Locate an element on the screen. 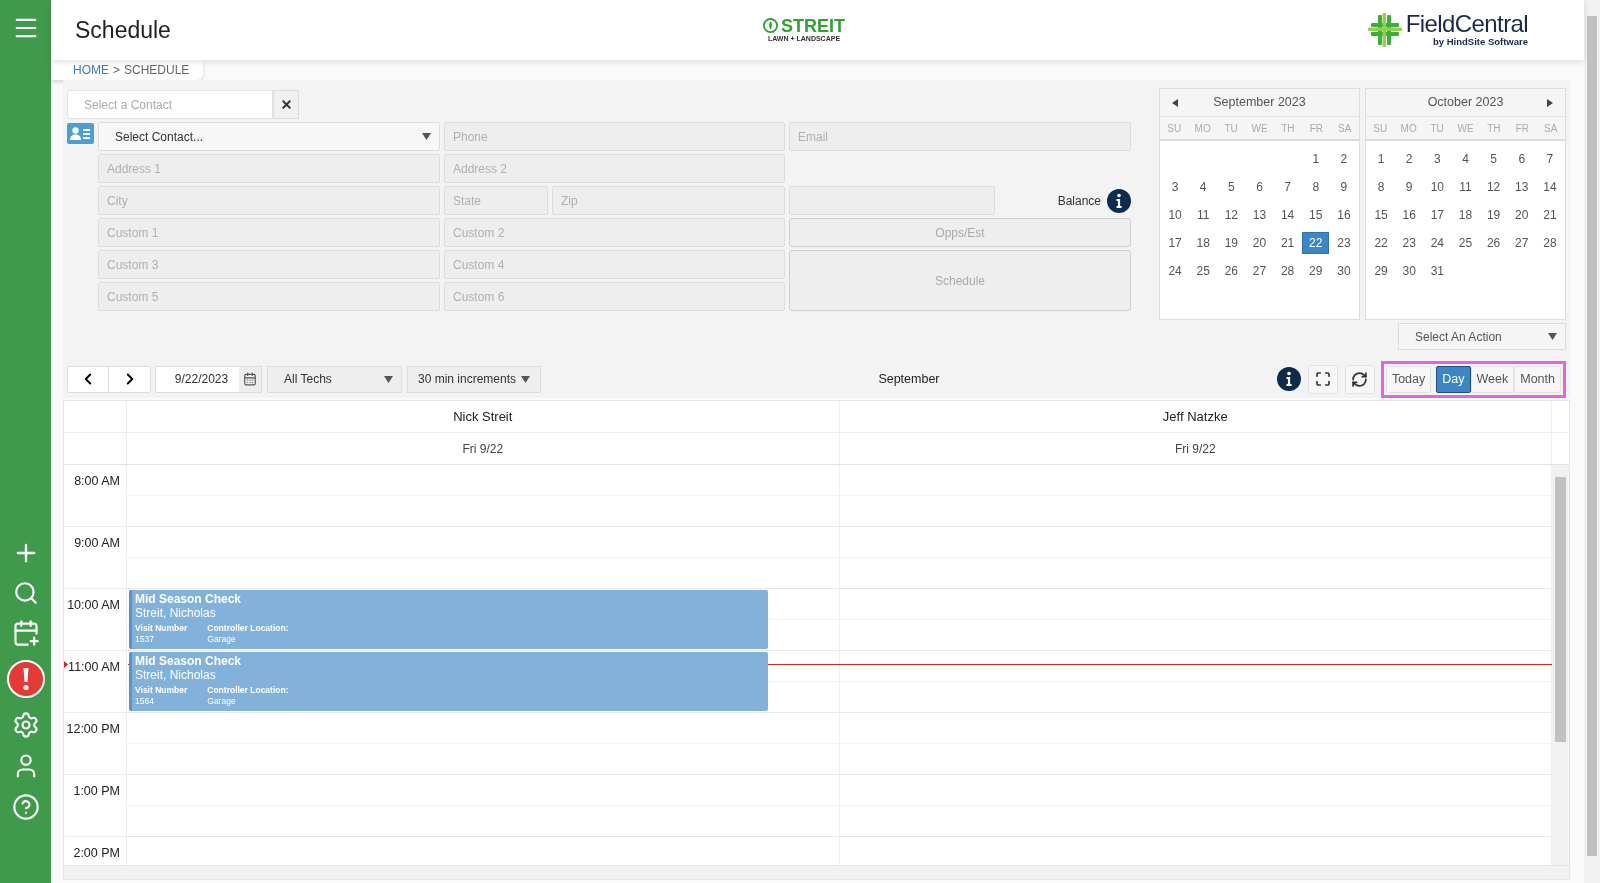 This screenshot has width=1600, height=883. input-field: Address 2 is located at coordinates (614, 168).